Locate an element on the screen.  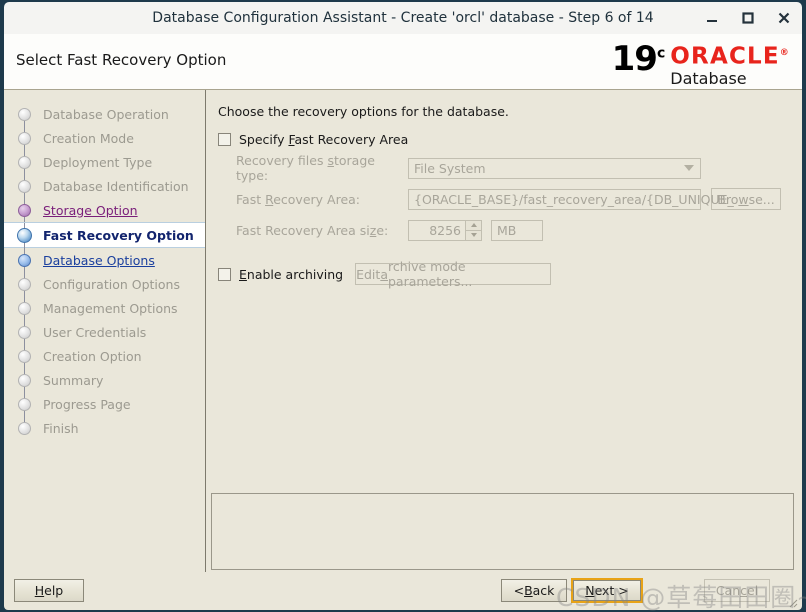
step-label: Fast Recovery Option is located at coordinates (118, 235).